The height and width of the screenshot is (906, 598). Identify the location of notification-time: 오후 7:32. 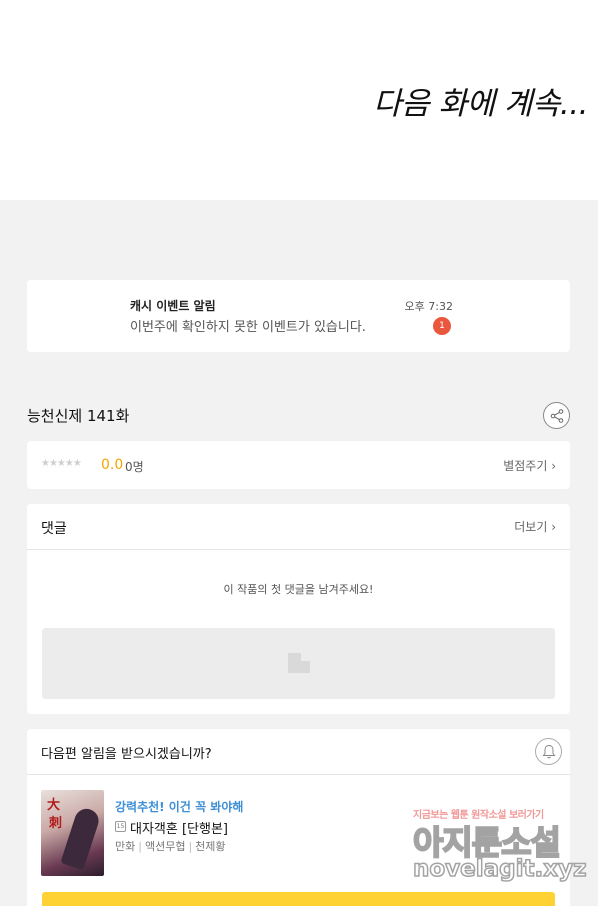
(428, 306).